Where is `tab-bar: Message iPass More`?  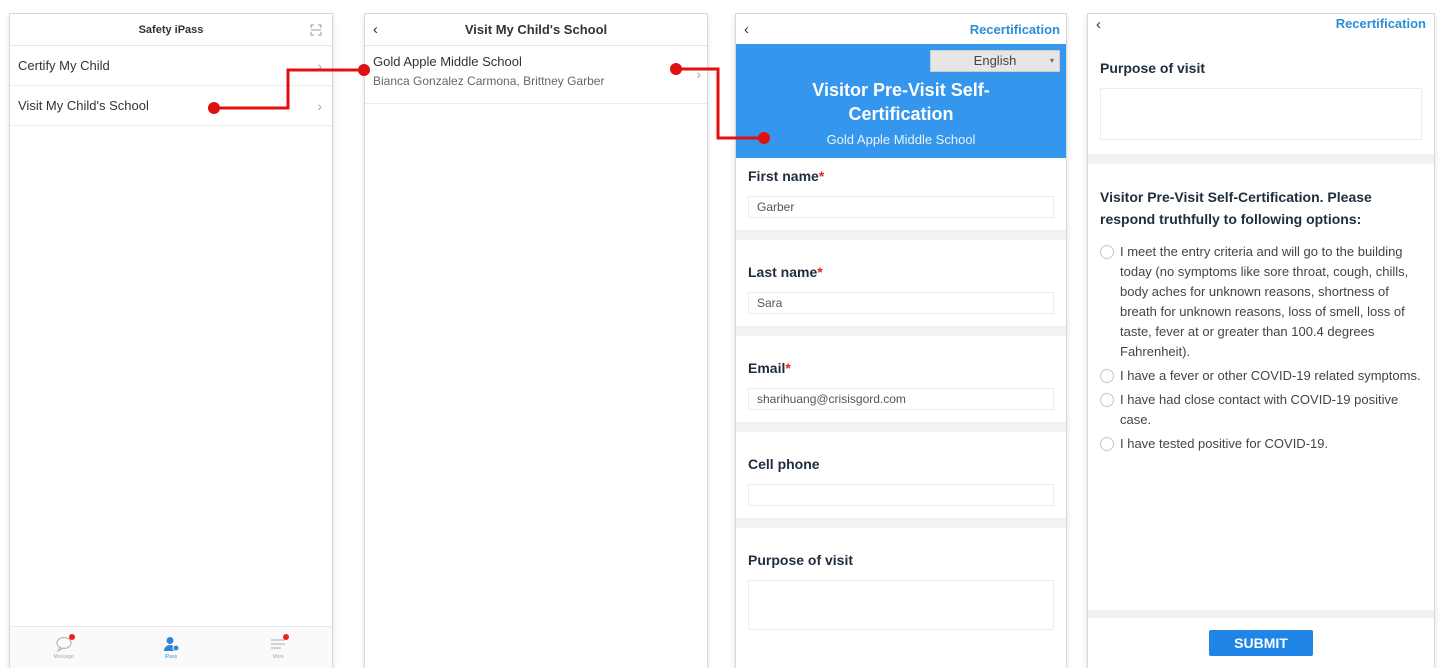 tab-bar: Message iPass More is located at coordinates (171, 647).